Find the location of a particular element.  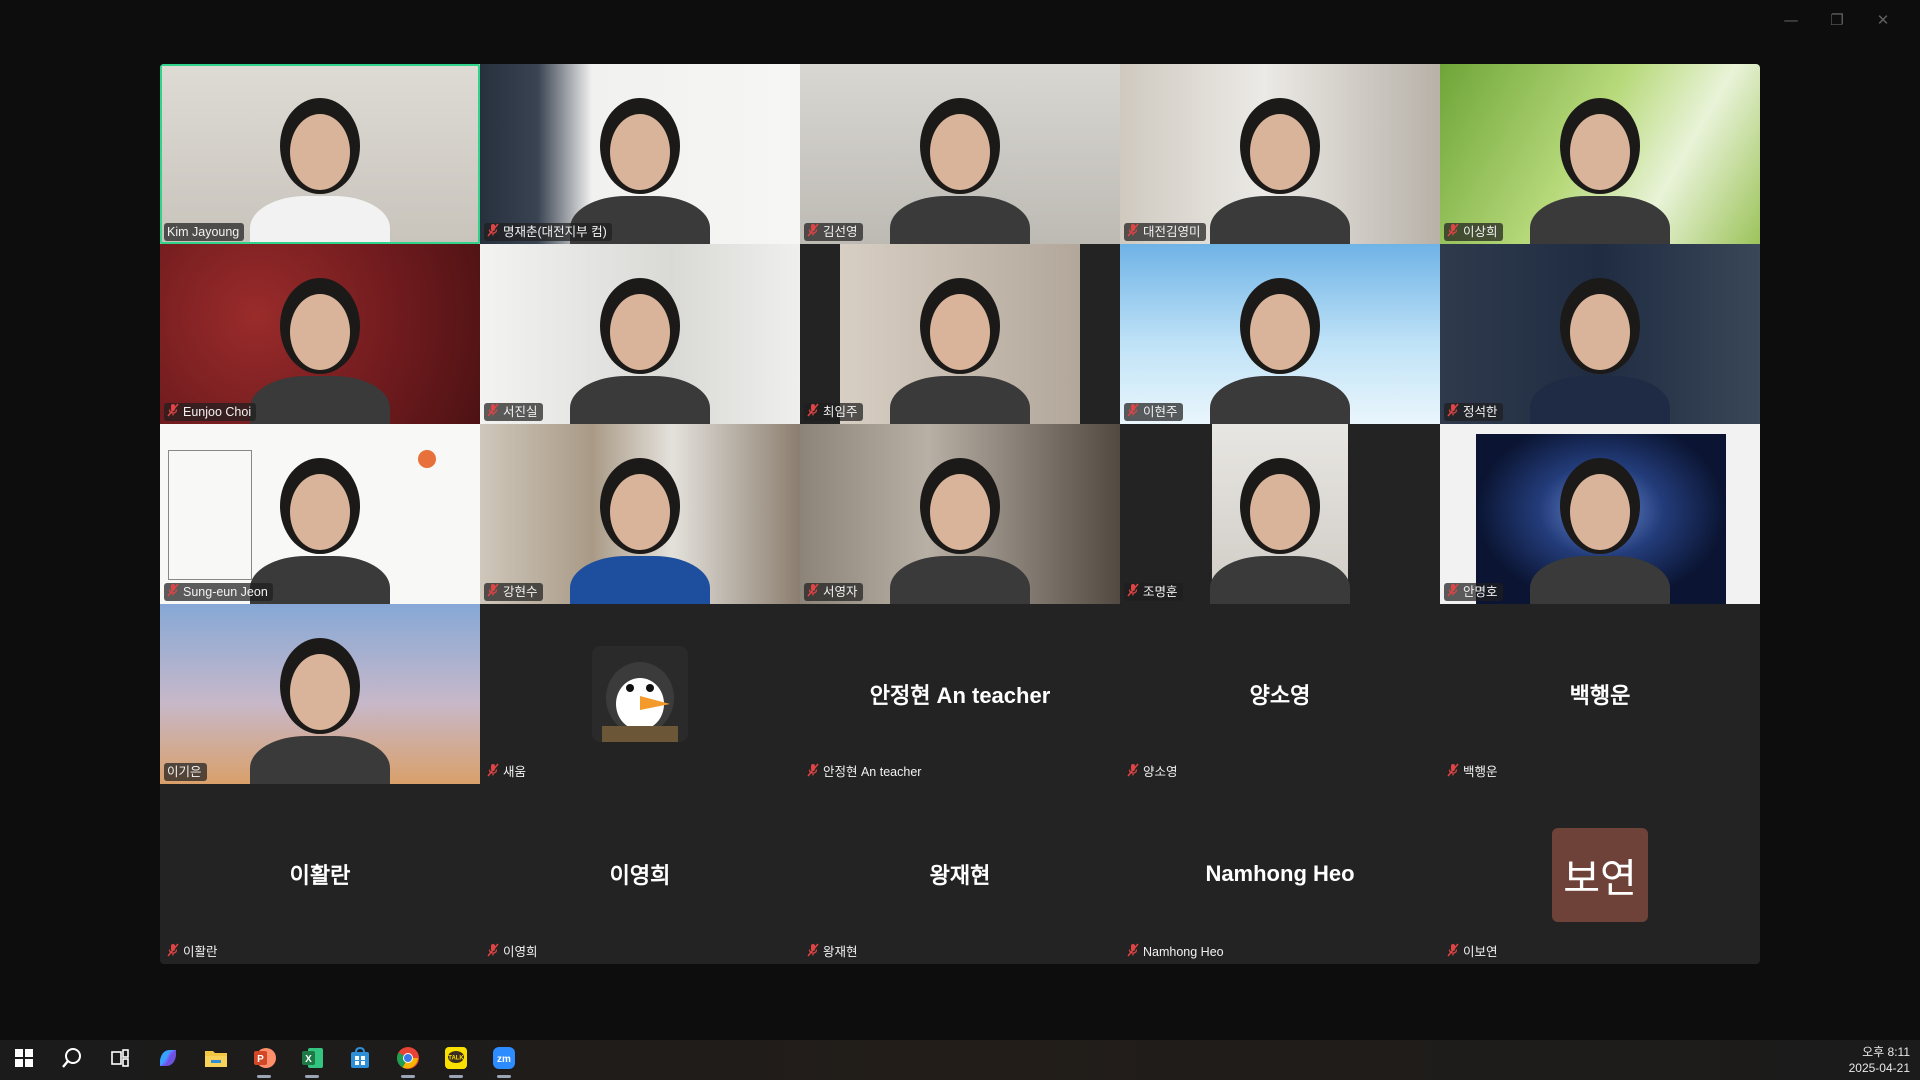

participant-tile: 백행운 백행운 is located at coordinates (1600, 694).